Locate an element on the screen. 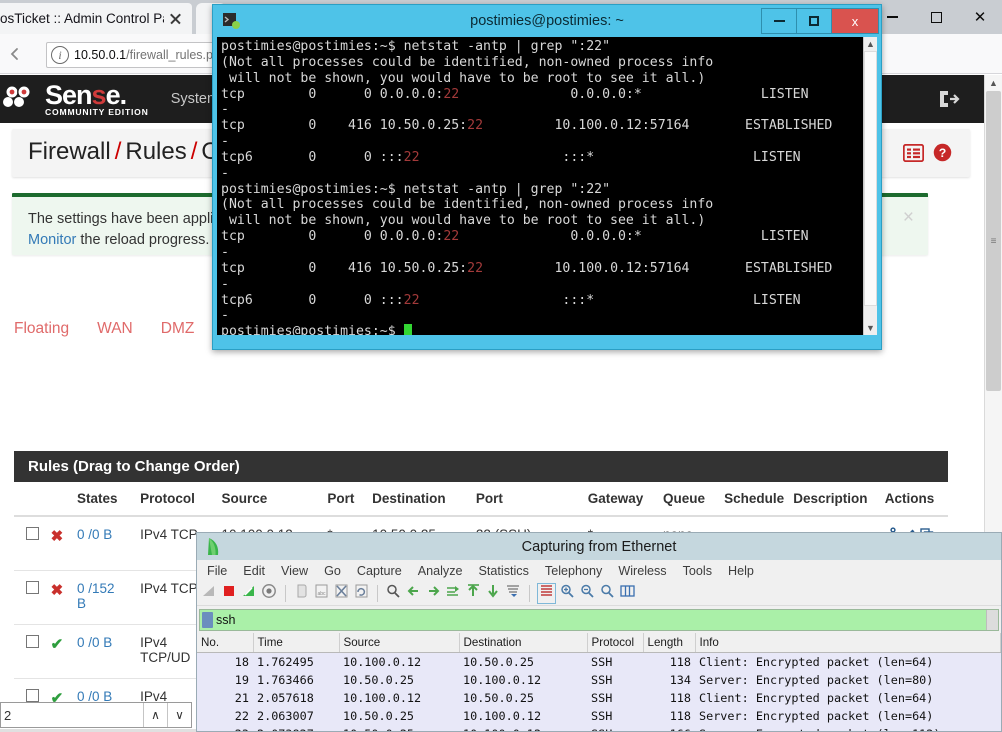 The width and height of the screenshot is (1002, 732). save-file-icon: abc is located at coordinates (321, 593).